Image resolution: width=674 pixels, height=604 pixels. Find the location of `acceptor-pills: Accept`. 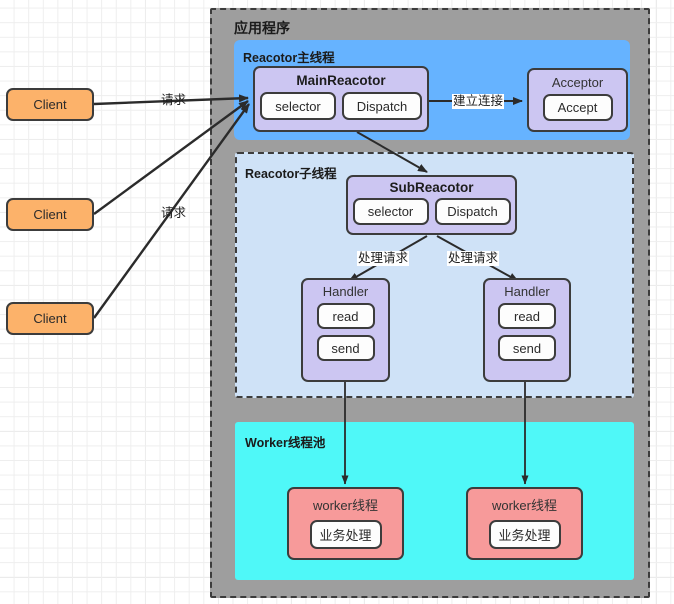

acceptor-pills: Accept is located at coordinates (577, 107).